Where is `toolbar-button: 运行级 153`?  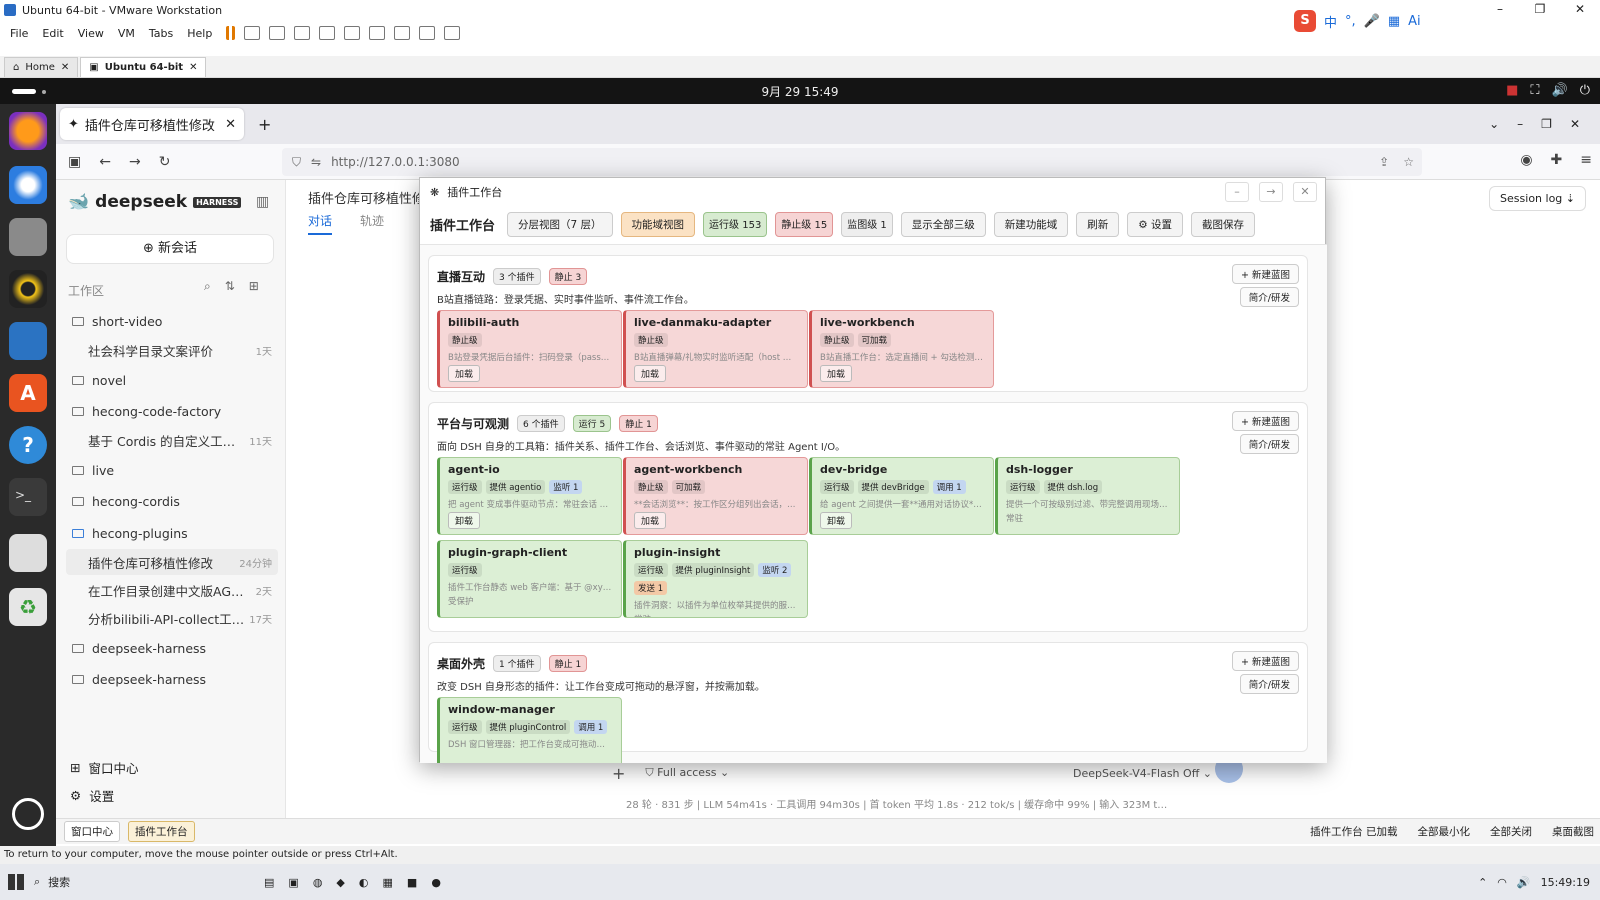
toolbar-button: 运行级 153 is located at coordinates (735, 224).